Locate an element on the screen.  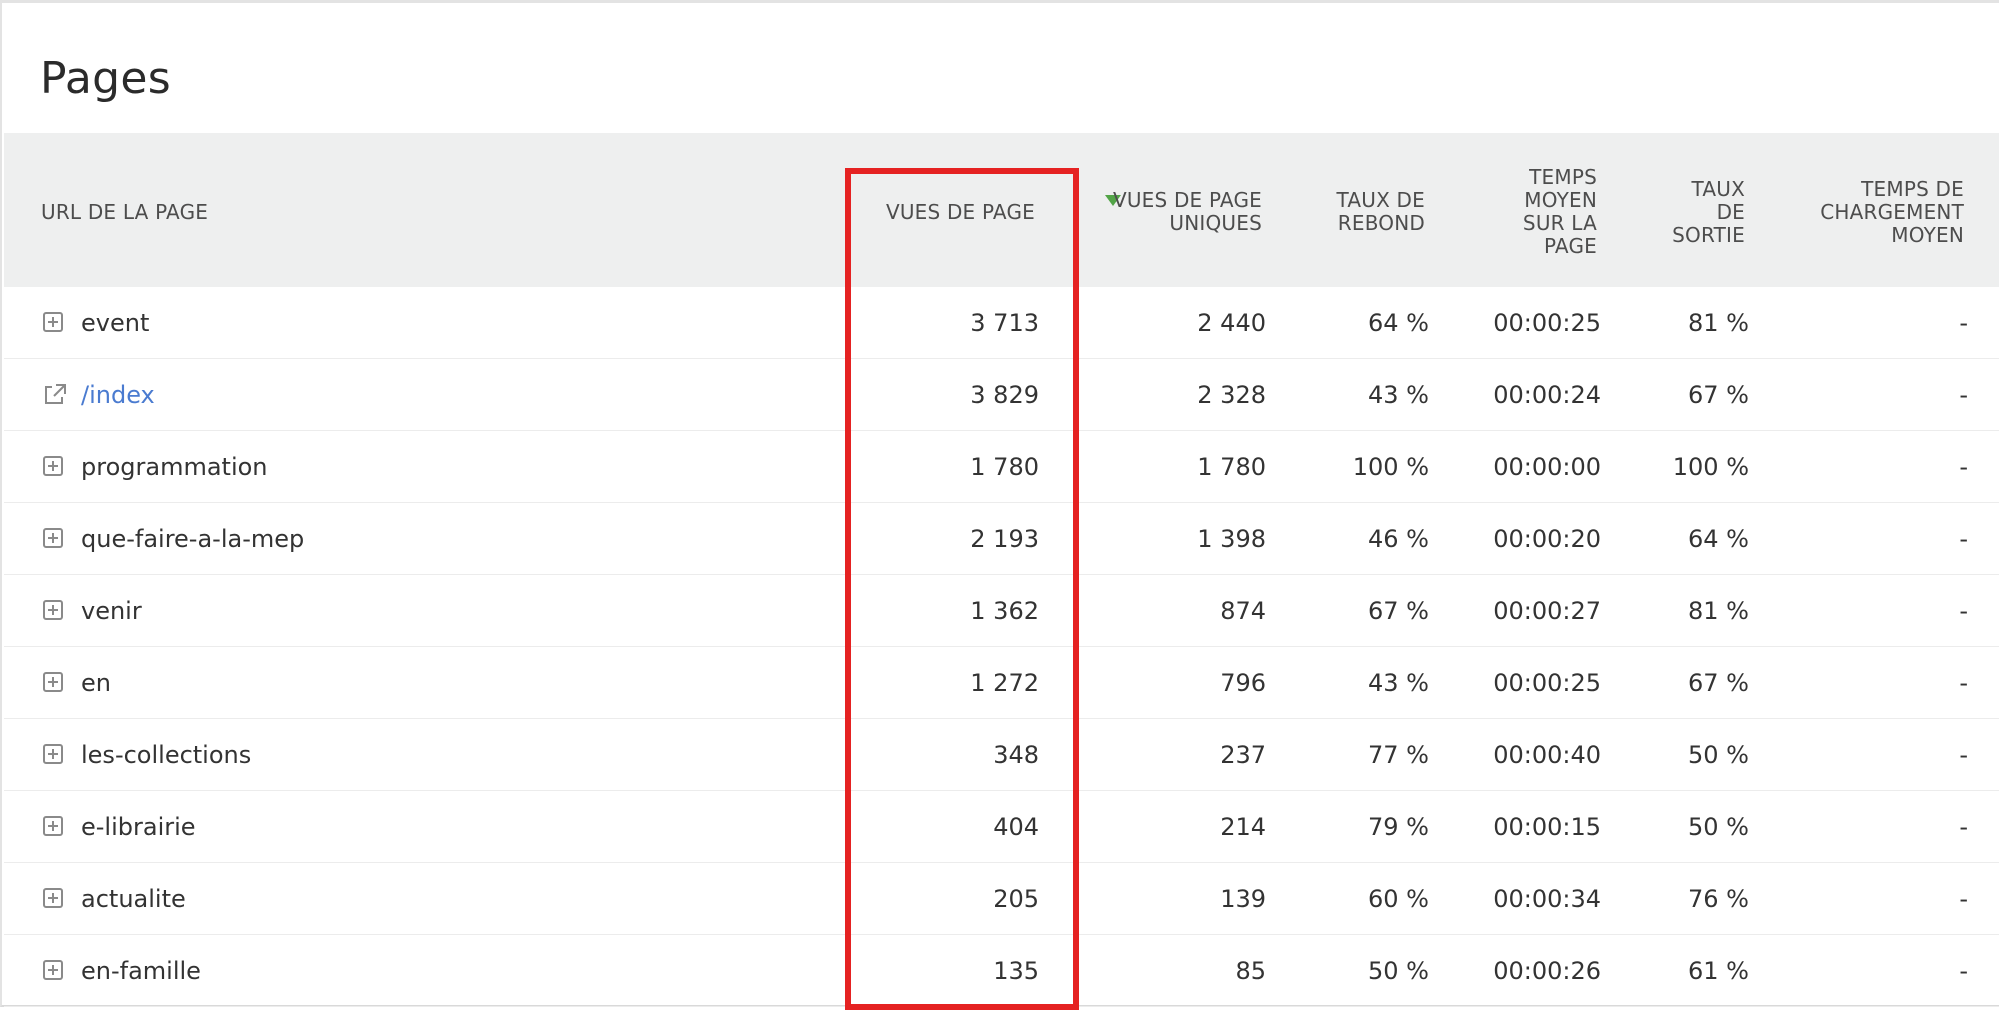
exit-rate-cell: 67 % is located at coordinates (1718, 683).